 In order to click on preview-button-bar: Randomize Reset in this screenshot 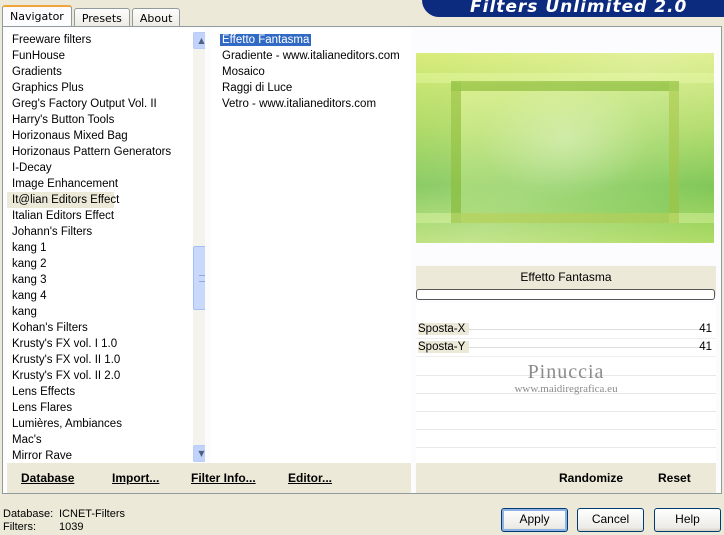, I will do `click(566, 478)`.